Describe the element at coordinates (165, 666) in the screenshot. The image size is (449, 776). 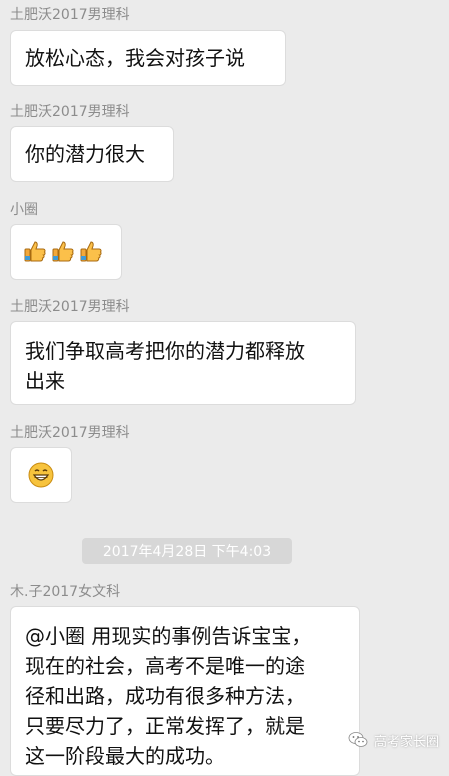
I see `message-text-line: 现在的社会，高考不是唯一的途` at that location.